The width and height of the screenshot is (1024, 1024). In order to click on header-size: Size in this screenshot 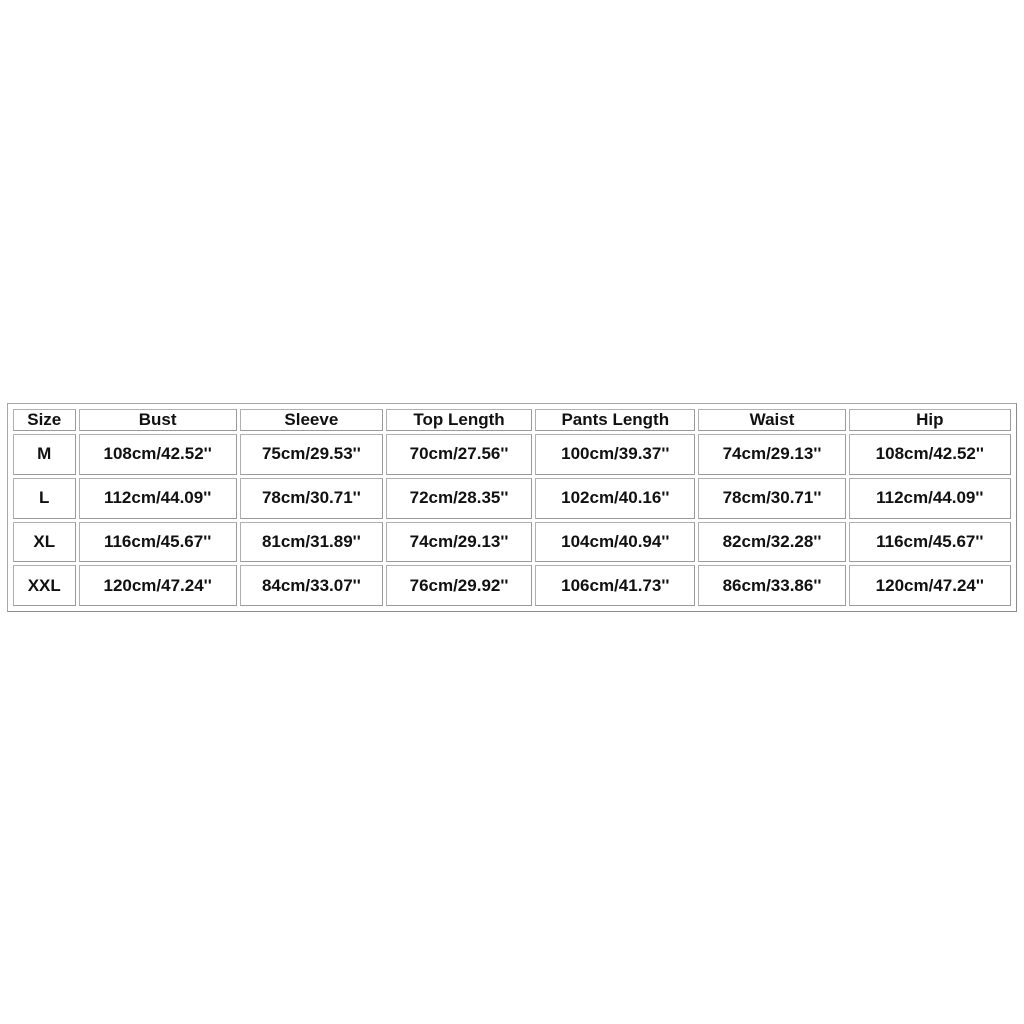, I will do `click(44, 420)`.